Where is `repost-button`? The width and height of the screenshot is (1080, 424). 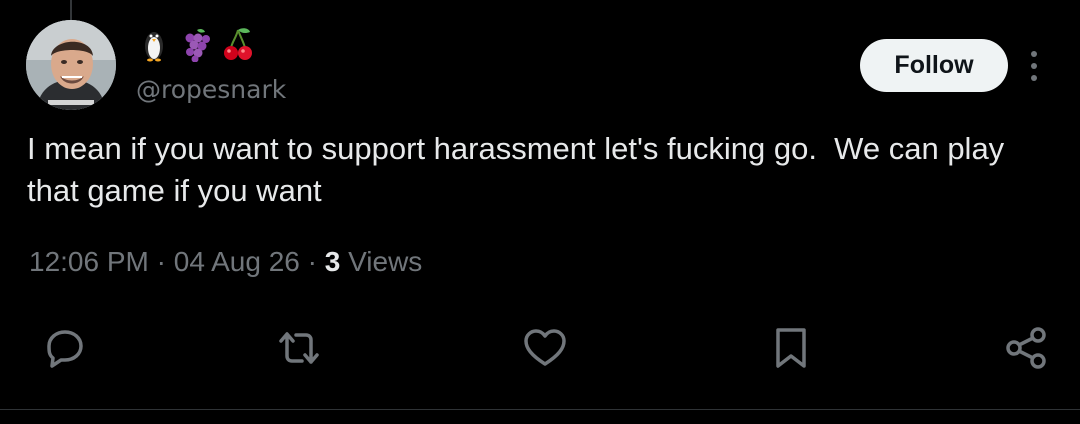
repost-button is located at coordinates (299, 348).